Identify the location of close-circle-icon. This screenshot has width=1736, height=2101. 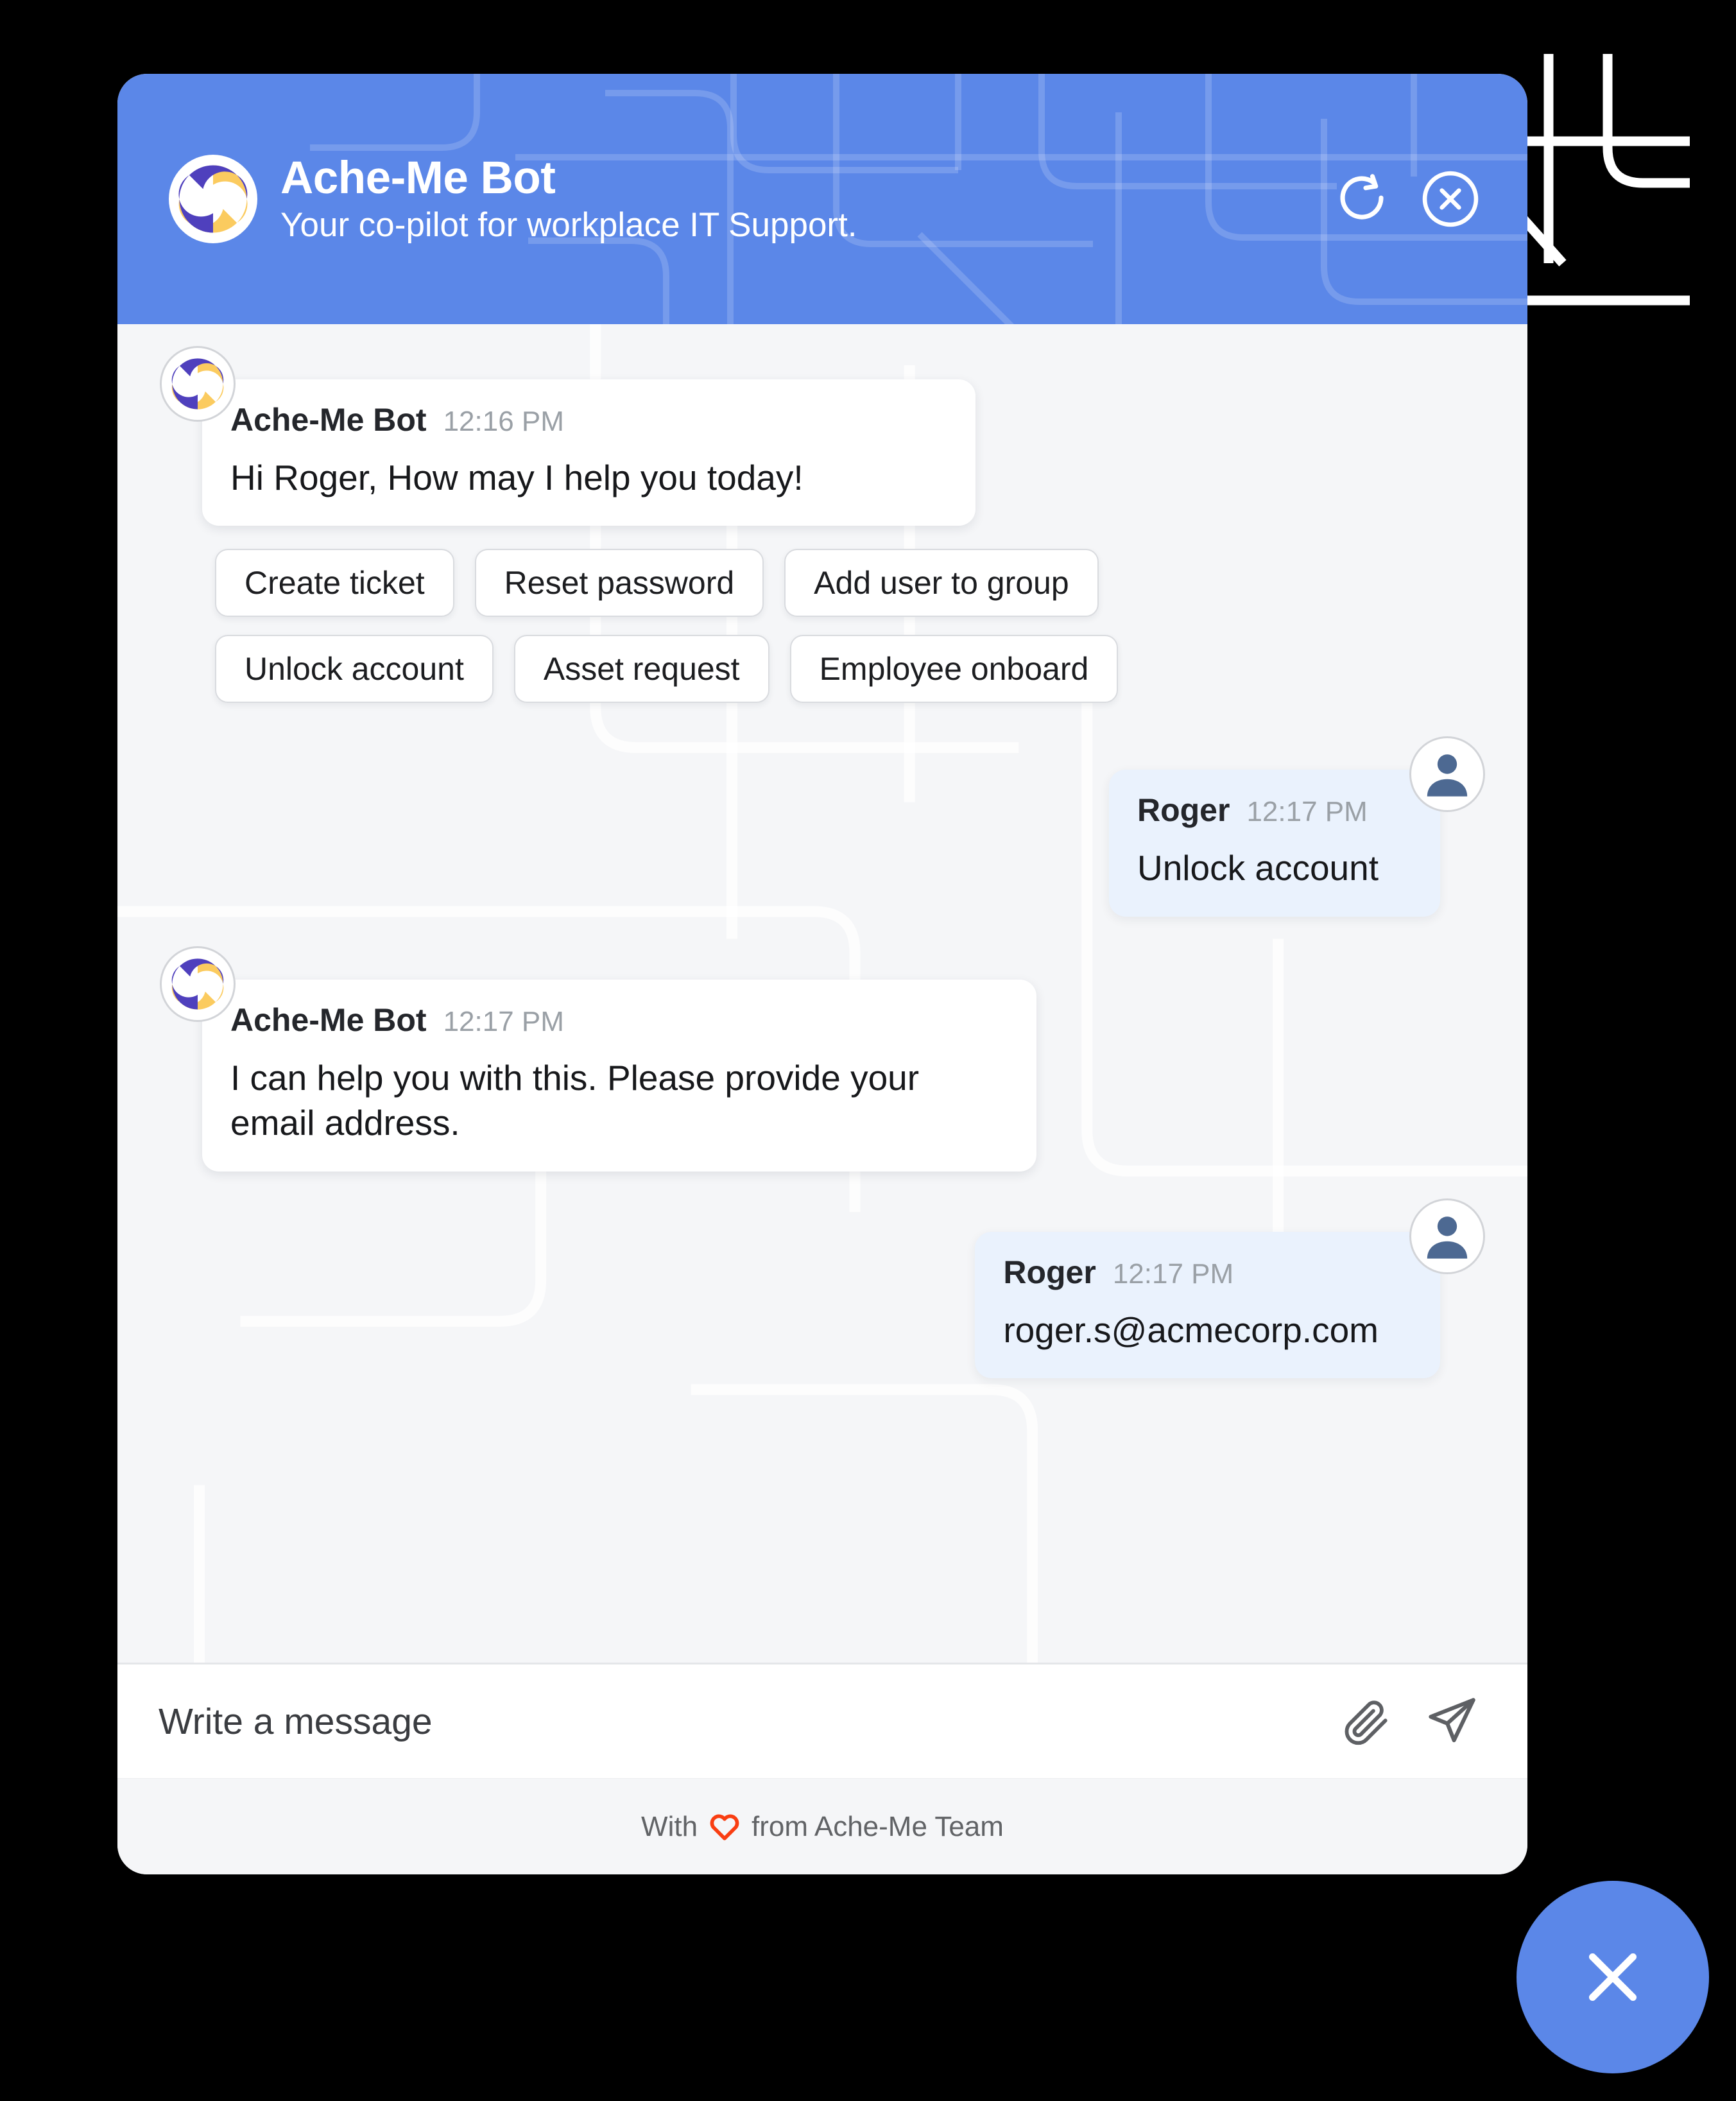
(1450, 199).